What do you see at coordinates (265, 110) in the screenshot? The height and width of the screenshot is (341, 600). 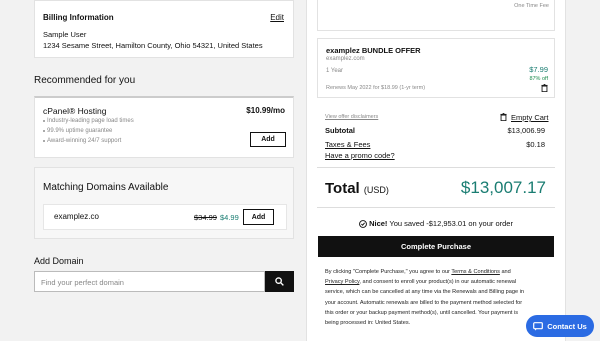 I see `product-price: $10.99/mo` at bounding box center [265, 110].